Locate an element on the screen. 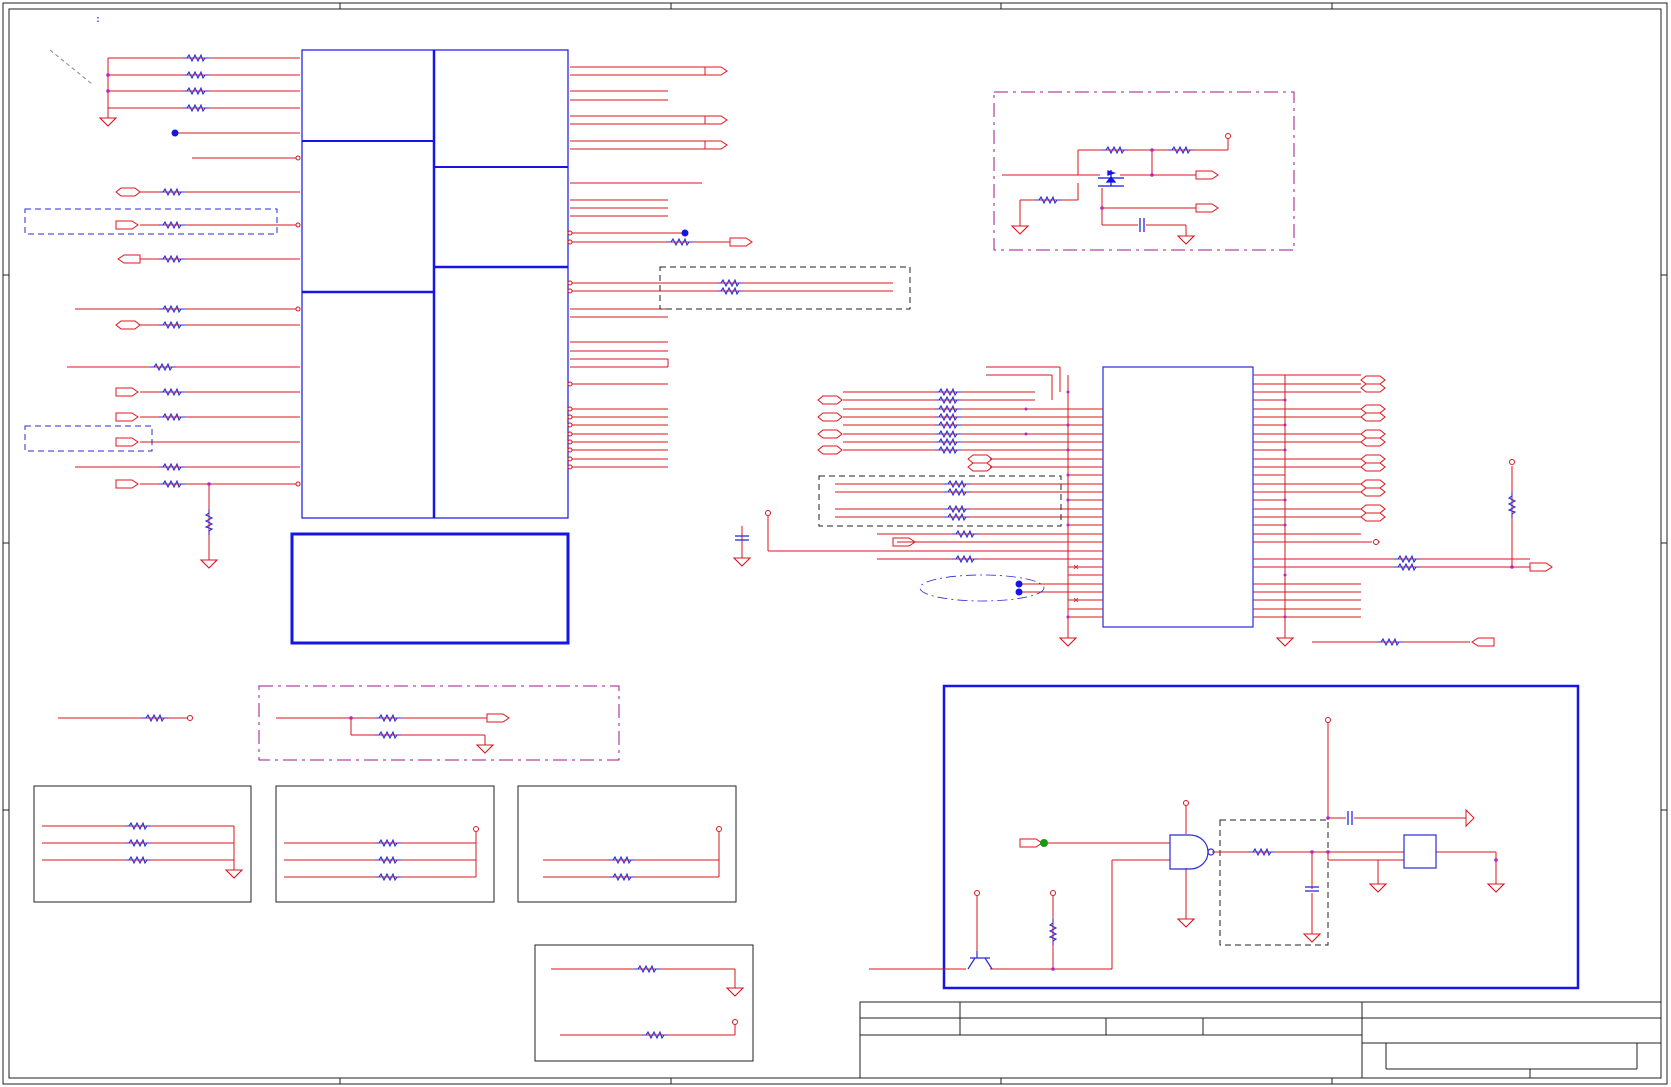 The width and height of the screenshot is (1671, 1087). option-box-4-parts is located at coordinates (688, 1002).